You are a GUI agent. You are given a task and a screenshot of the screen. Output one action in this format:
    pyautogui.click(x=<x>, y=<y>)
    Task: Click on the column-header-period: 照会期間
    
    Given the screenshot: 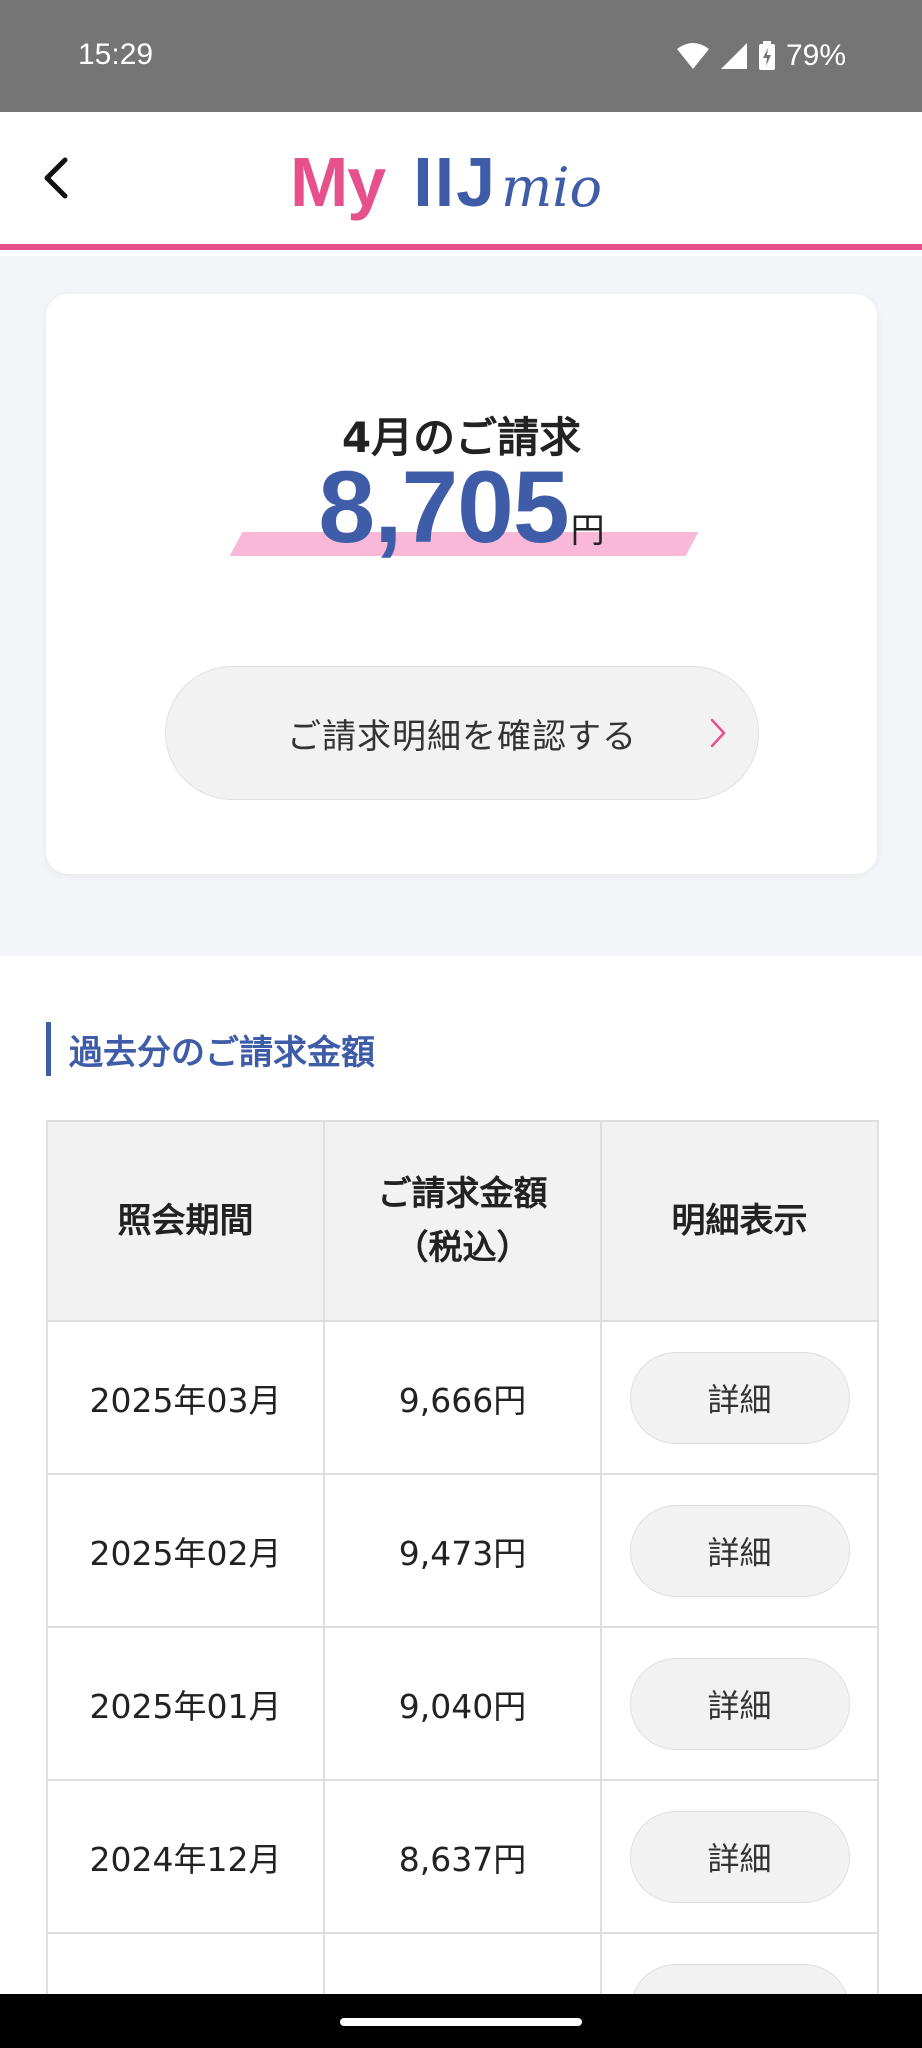 What is the action you would take?
    pyautogui.click(x=185, y=1221)
    